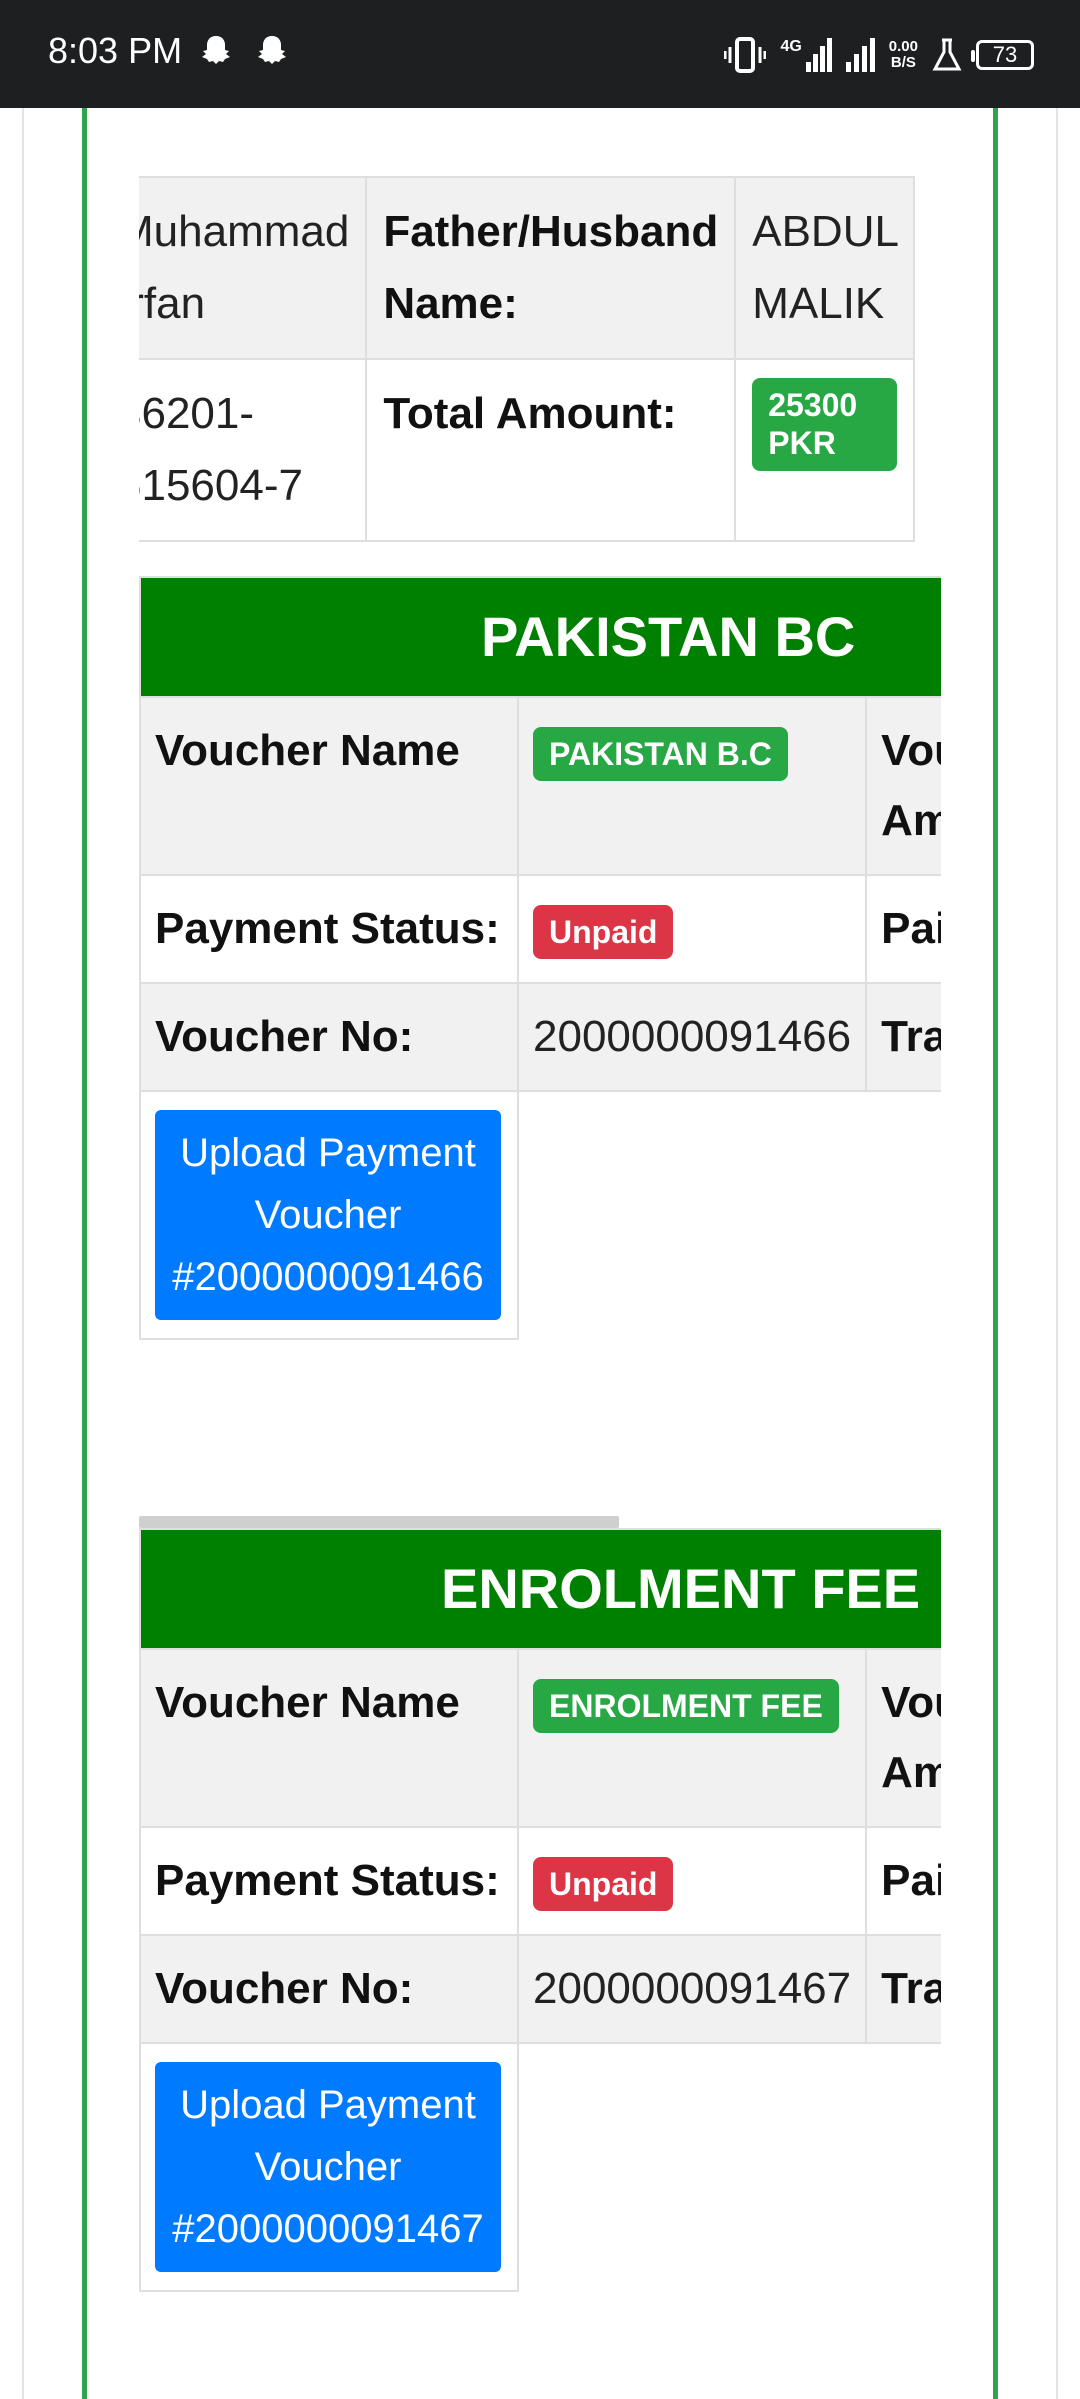 The width and height of the screenshot is (1080, 2399). What do you see at coordinates (540, 2167) in the screenshot?
I see `table-row: Upload Payment Voucher #2000000091467` at bounding box center [540, 2167].